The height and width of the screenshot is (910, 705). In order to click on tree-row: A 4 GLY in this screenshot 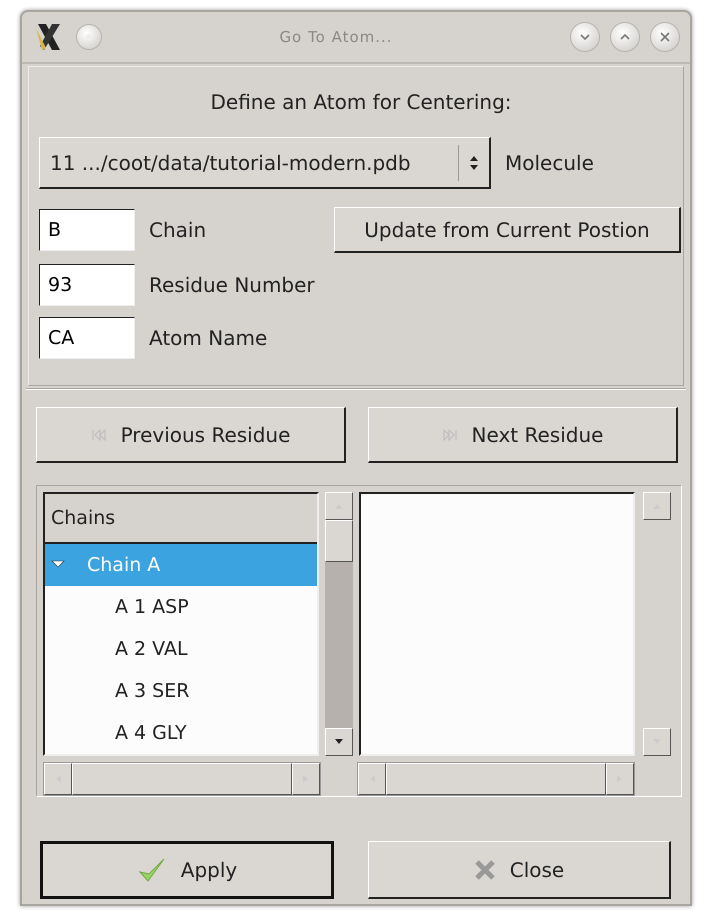, I will do `click(181, 733)`.